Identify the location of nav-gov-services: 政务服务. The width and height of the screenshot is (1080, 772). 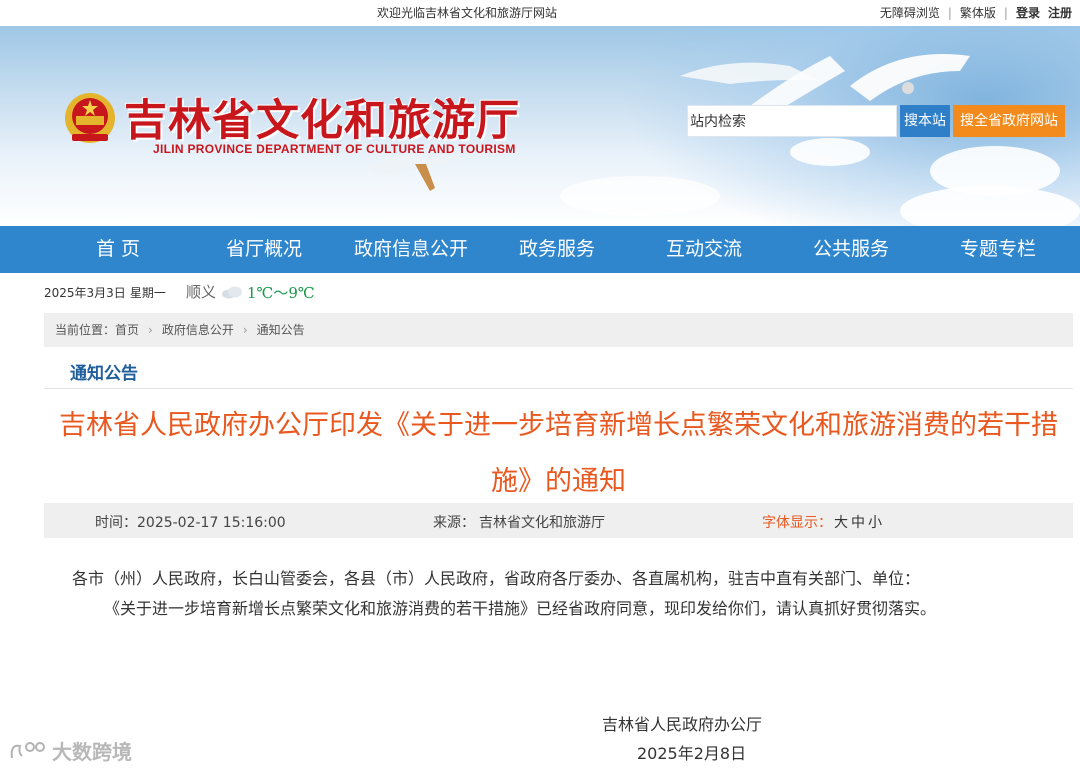
(557, 249).